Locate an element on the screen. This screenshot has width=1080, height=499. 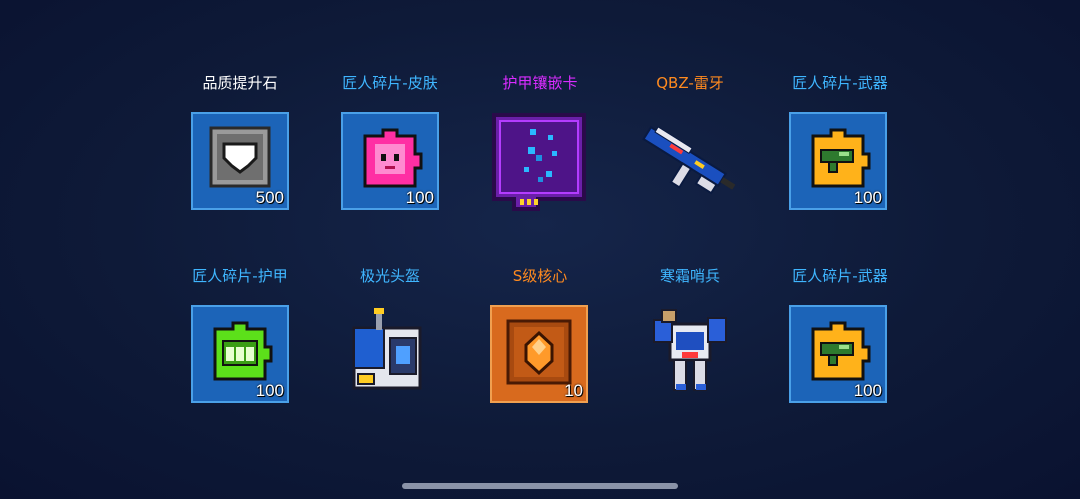
item-name: 护甲镶嵌卡 is located at coordinates (540, 83).